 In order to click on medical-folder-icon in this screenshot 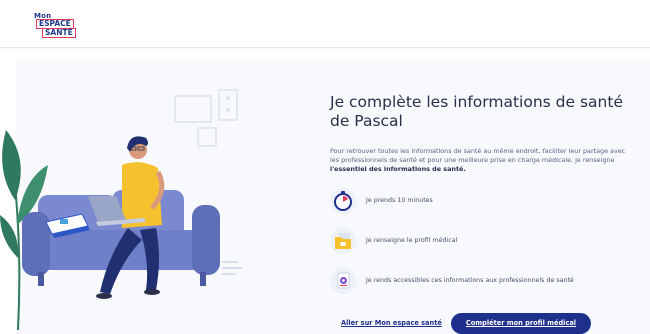, I will do `click(343, 241)`.